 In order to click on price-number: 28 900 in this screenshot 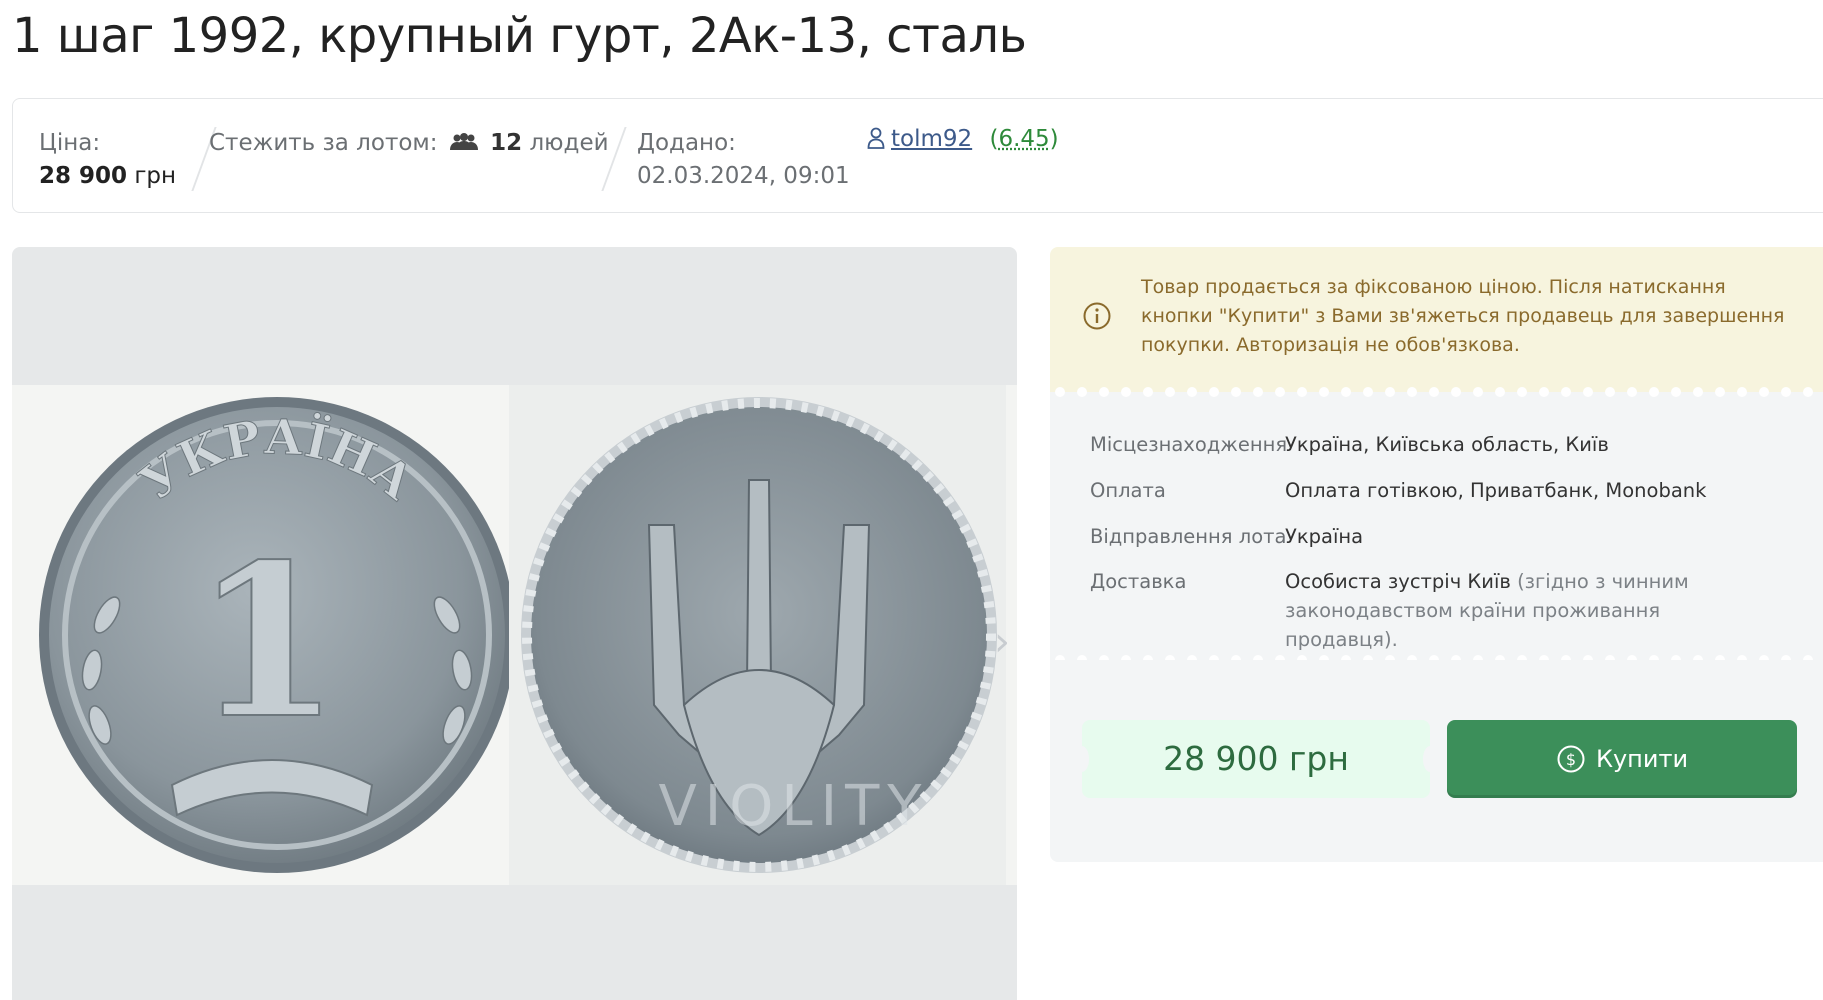, I will do `click(83, 176)`.